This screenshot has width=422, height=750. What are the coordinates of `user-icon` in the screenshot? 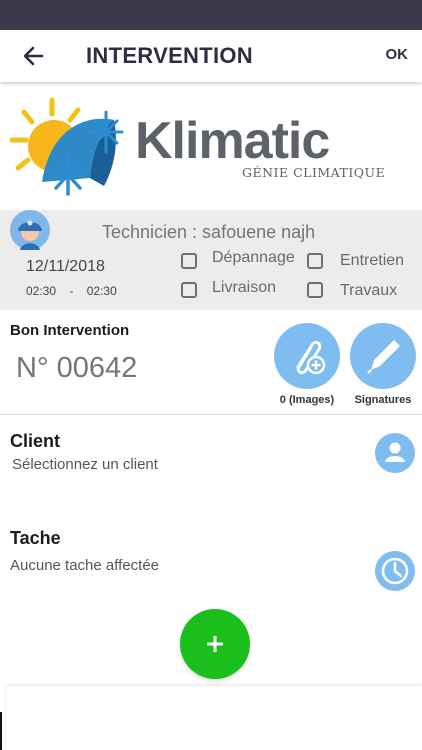 It's located at (395, 452).